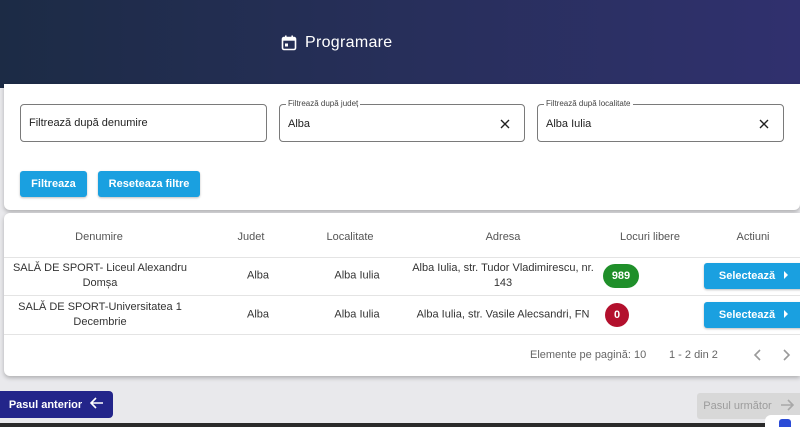 The height and width of the screenshot is (427, 800). What do you see at coordinates (99, 237) in the screenshot?
I see `column-header-name: Denumire` at bounding box center [99, 237].